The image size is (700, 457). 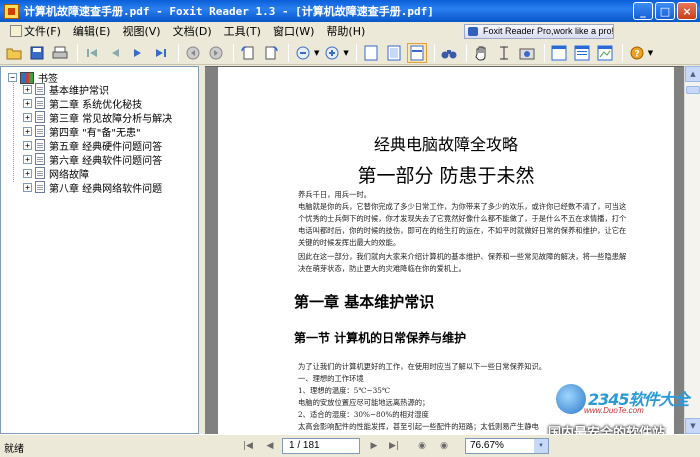 What do you see at coordinates (371, 53) in the screenshot?
I see `actual-size-icon` at bounding box center [371, 53].